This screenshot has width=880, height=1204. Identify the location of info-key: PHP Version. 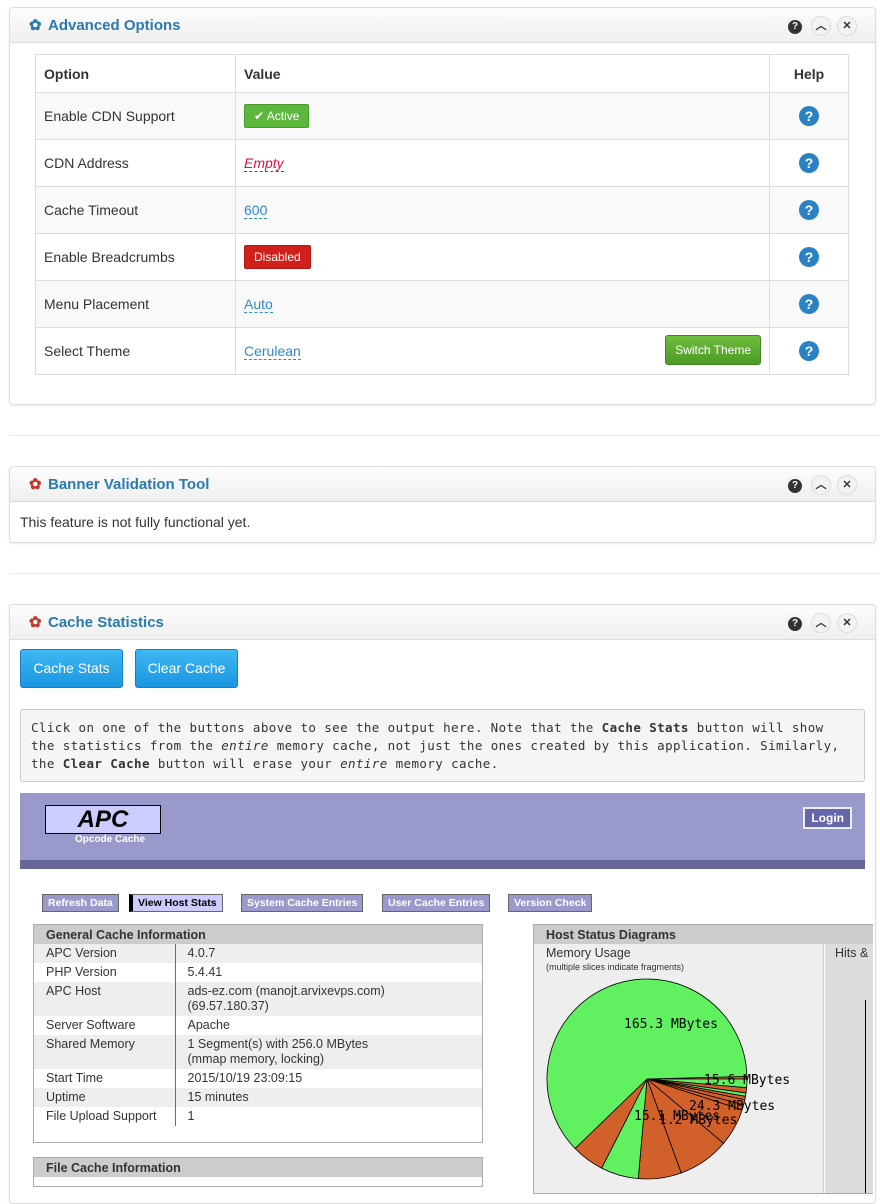
(105, 972).